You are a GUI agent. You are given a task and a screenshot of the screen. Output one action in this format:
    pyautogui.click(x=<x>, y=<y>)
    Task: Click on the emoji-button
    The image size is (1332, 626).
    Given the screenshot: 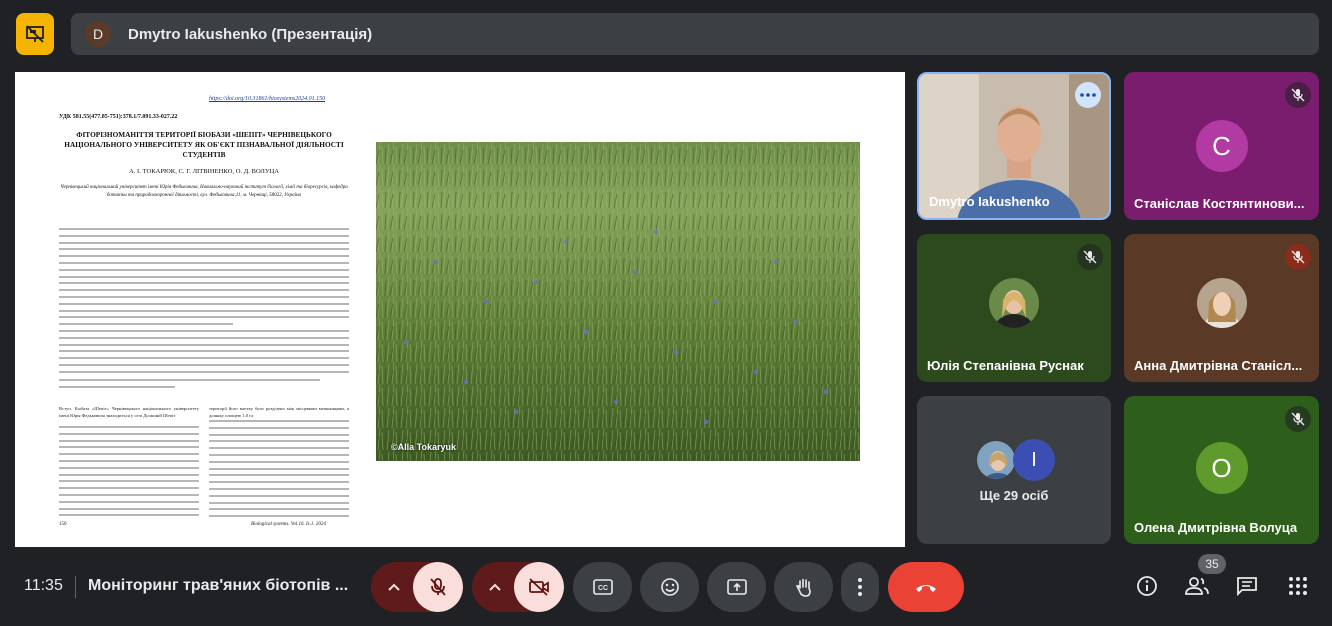 What is the action you would take?
    pyautogui.click(x=669, y=587)
    